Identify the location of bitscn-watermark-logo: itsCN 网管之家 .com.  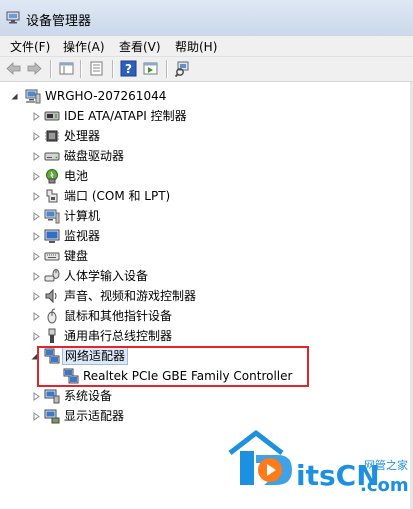
(318, 463).